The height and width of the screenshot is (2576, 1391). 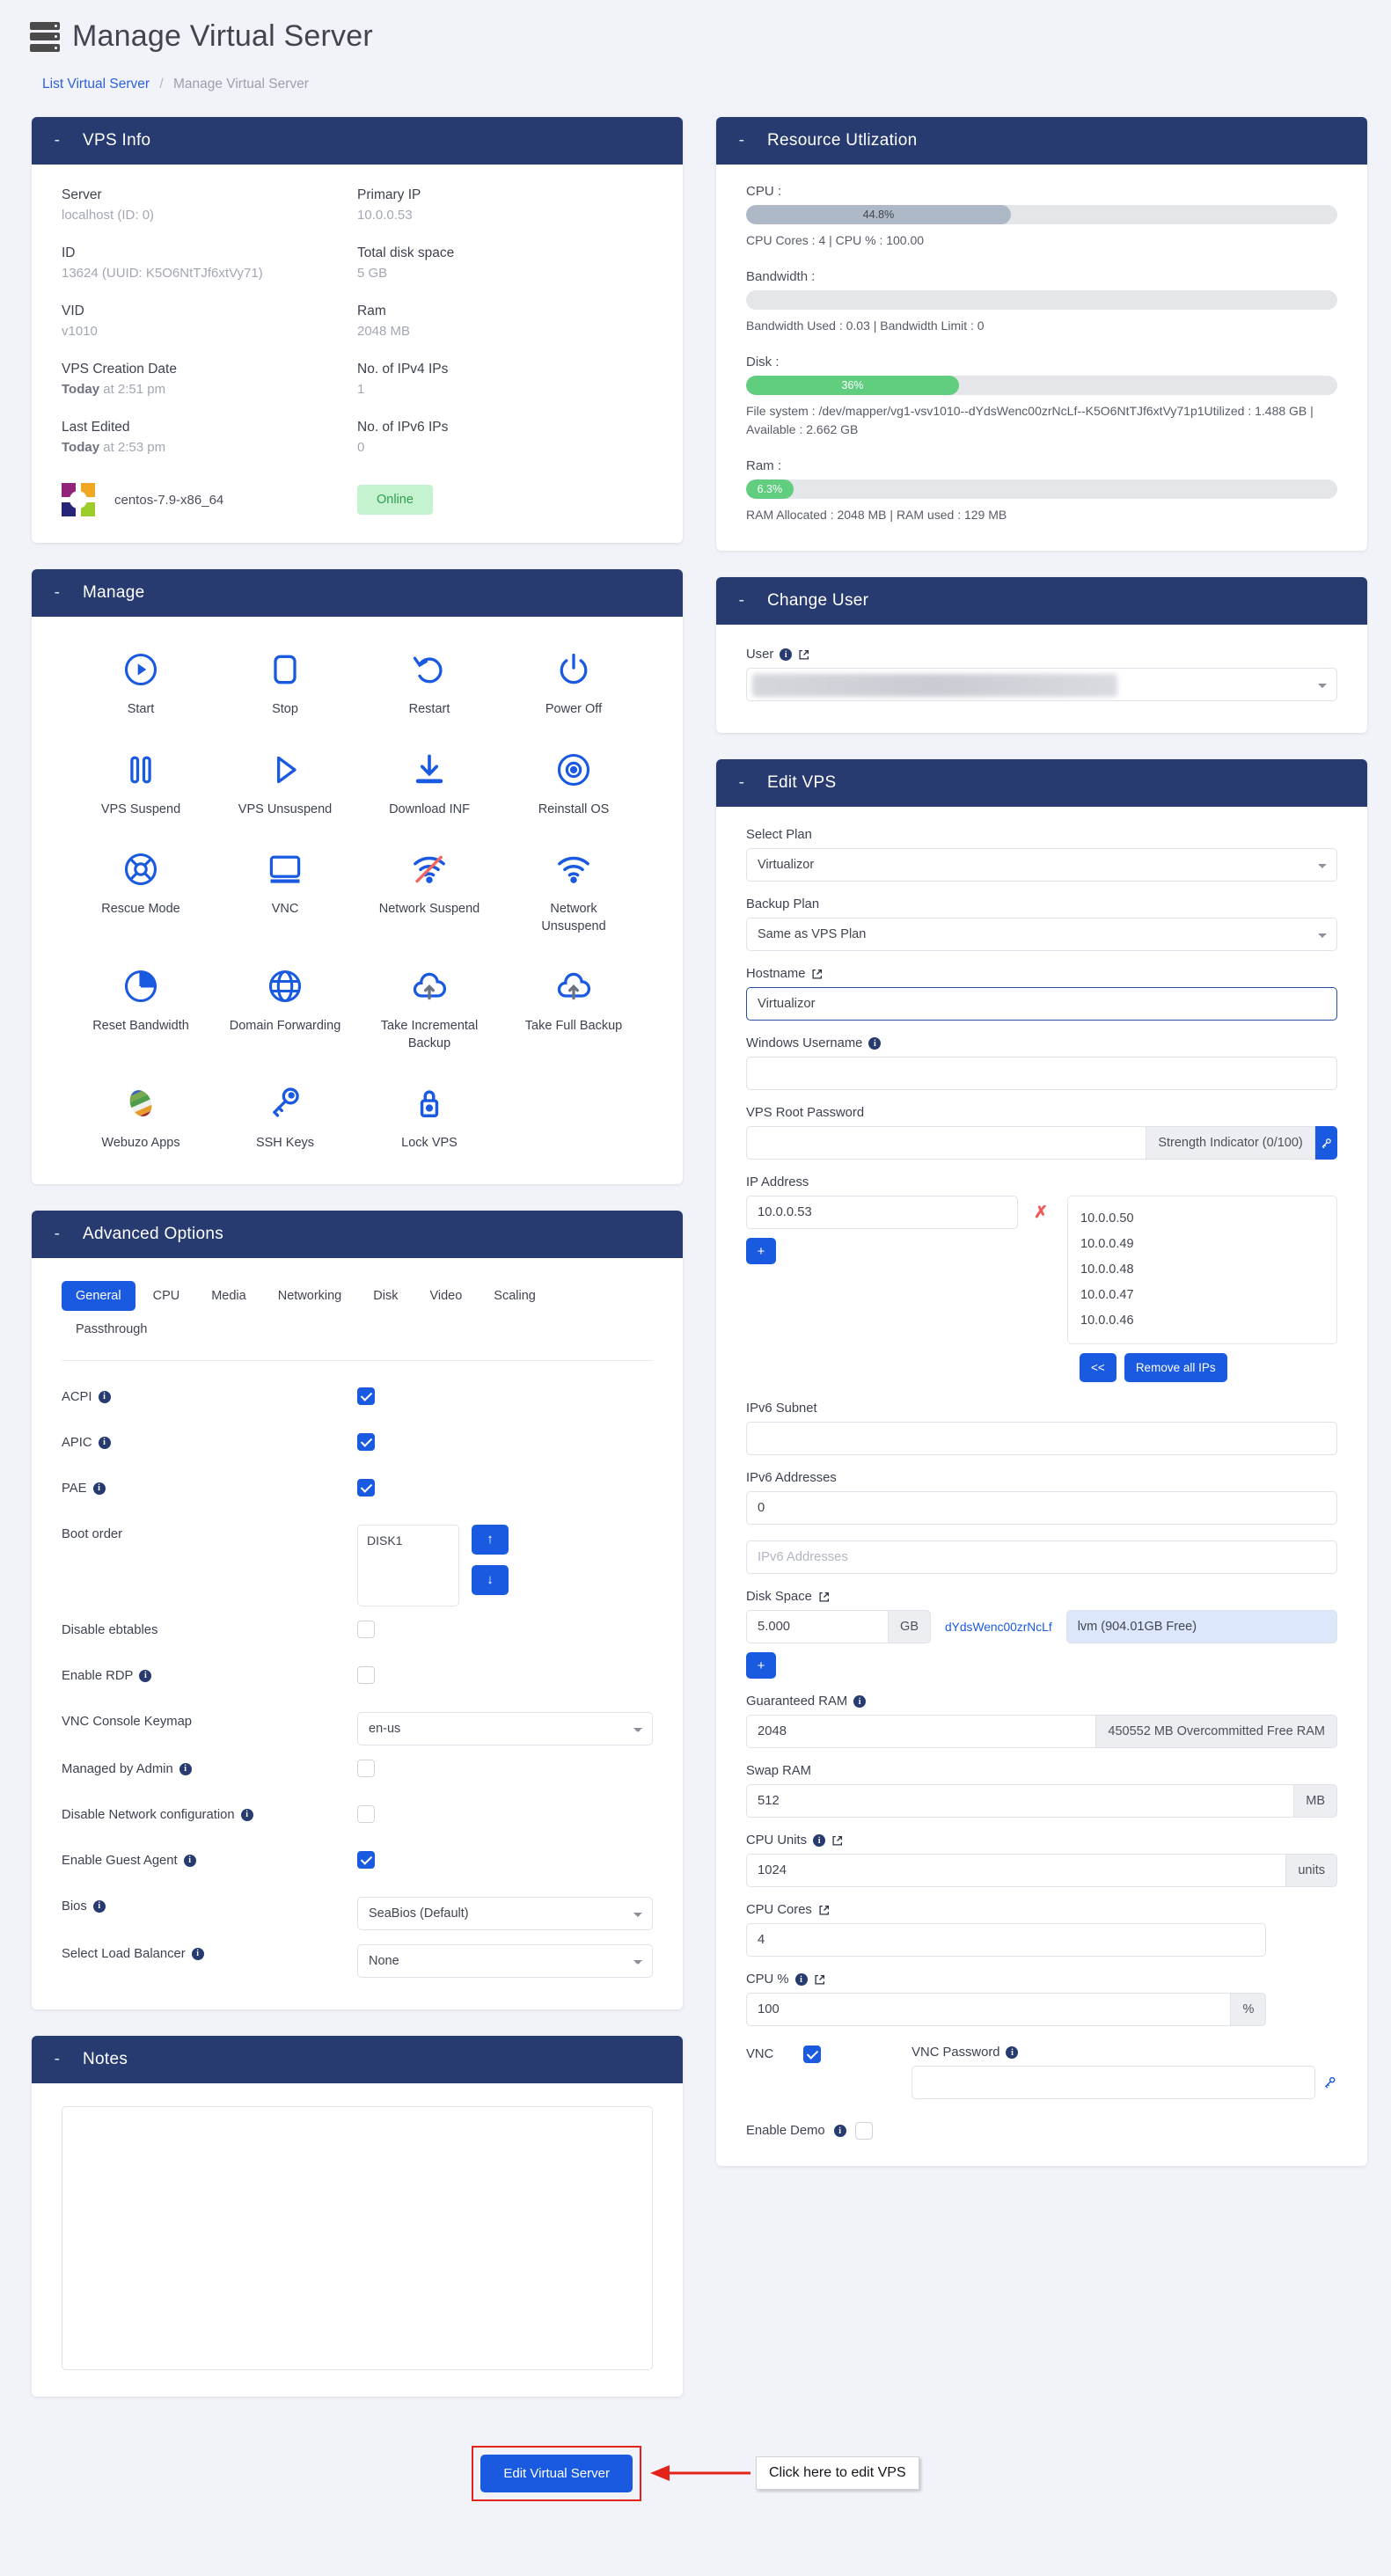 What do you see at coordinates (1329, 2082) in the screenshot?
I see `key-icon` at bounding box center [1329, 2082].